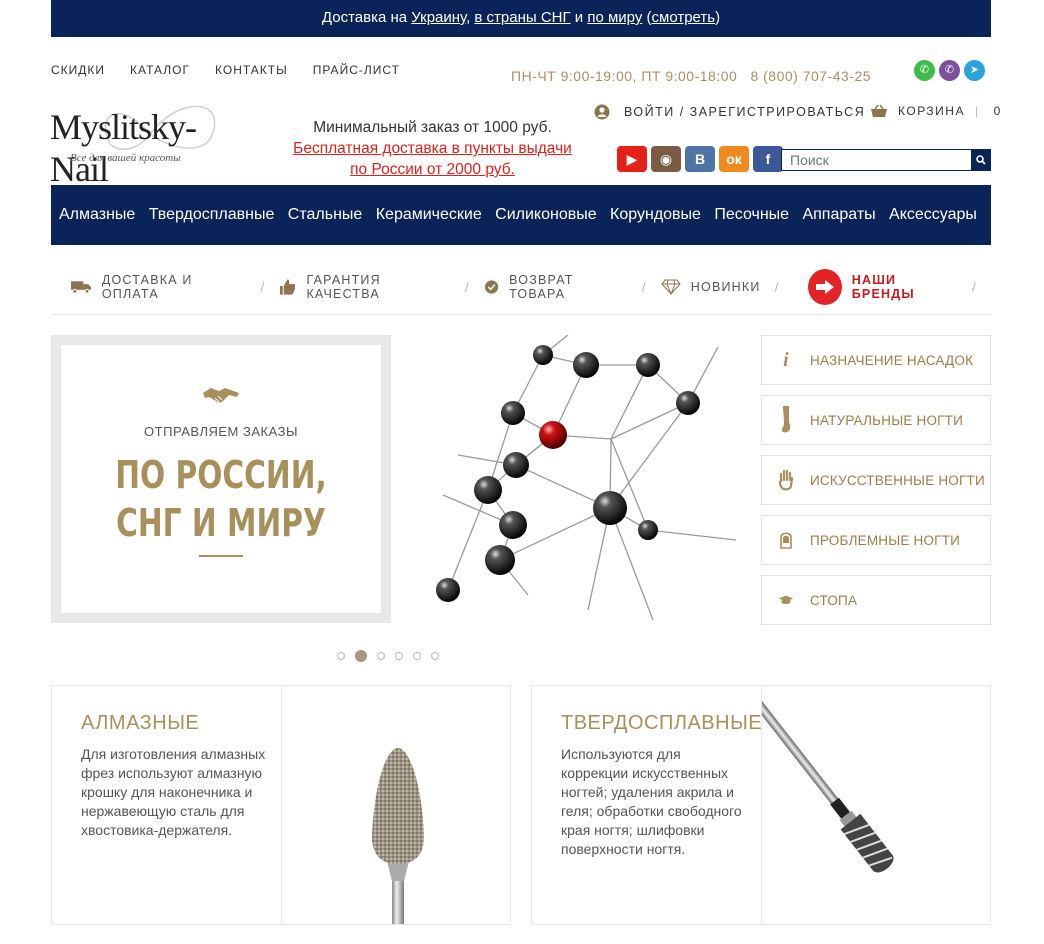 Image resolution: width=1044 pixels, height=944 pixels. I want to click on feature-brands-label: НАШИ БРЕНДЫ, so click(883, 287).